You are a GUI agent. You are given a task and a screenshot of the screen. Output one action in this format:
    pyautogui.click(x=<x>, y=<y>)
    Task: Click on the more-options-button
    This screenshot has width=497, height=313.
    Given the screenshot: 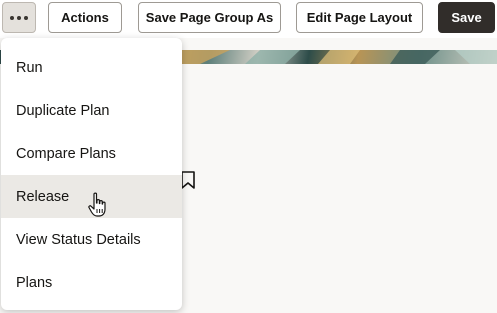 What is the action you would take?
    pyautogui.click(x=19, y=17)
    